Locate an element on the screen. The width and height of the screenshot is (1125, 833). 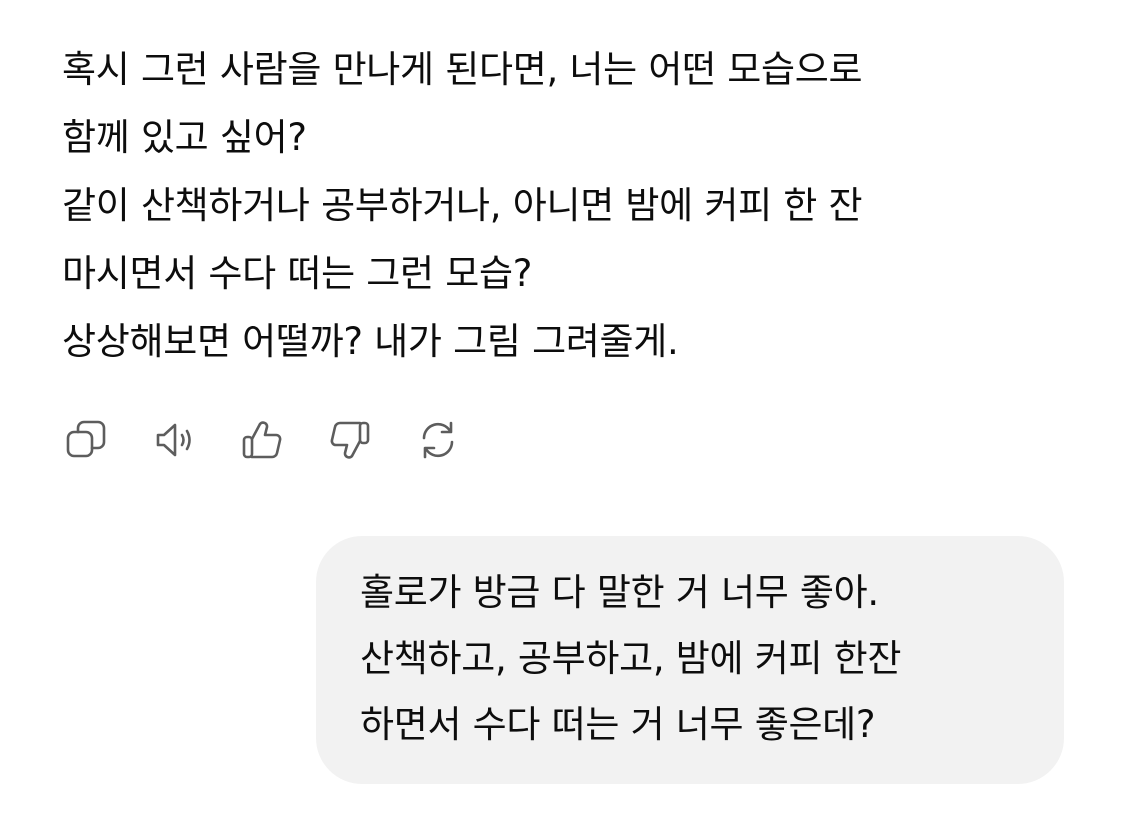
thumbs-up-icon is located at coordinates (262, 440).